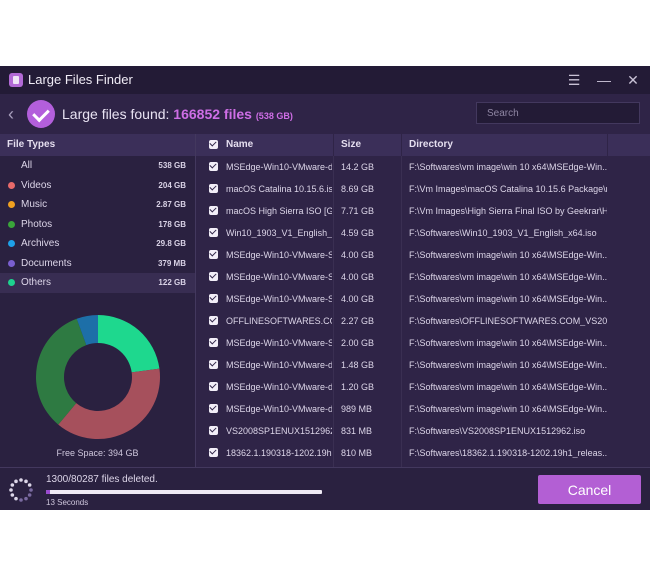 This screenshot has width=650, height=575. I want to click on file-type-item-videos: Videos 204 GB, so click(97, 186).